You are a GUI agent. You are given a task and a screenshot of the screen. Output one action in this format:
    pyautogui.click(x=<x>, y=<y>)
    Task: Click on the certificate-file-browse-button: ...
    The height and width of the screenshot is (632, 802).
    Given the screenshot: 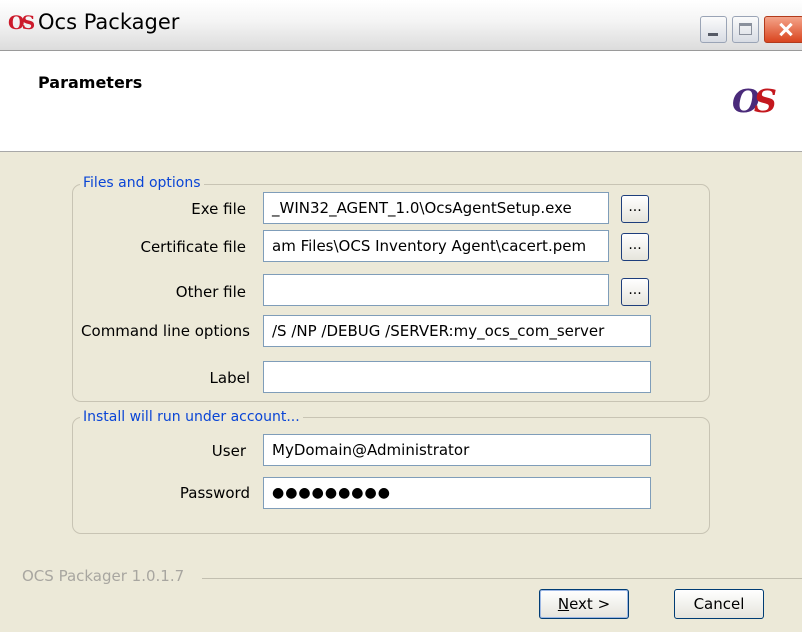 What is the action you would take?
    pyautogui.click(x=635, y=247)
    